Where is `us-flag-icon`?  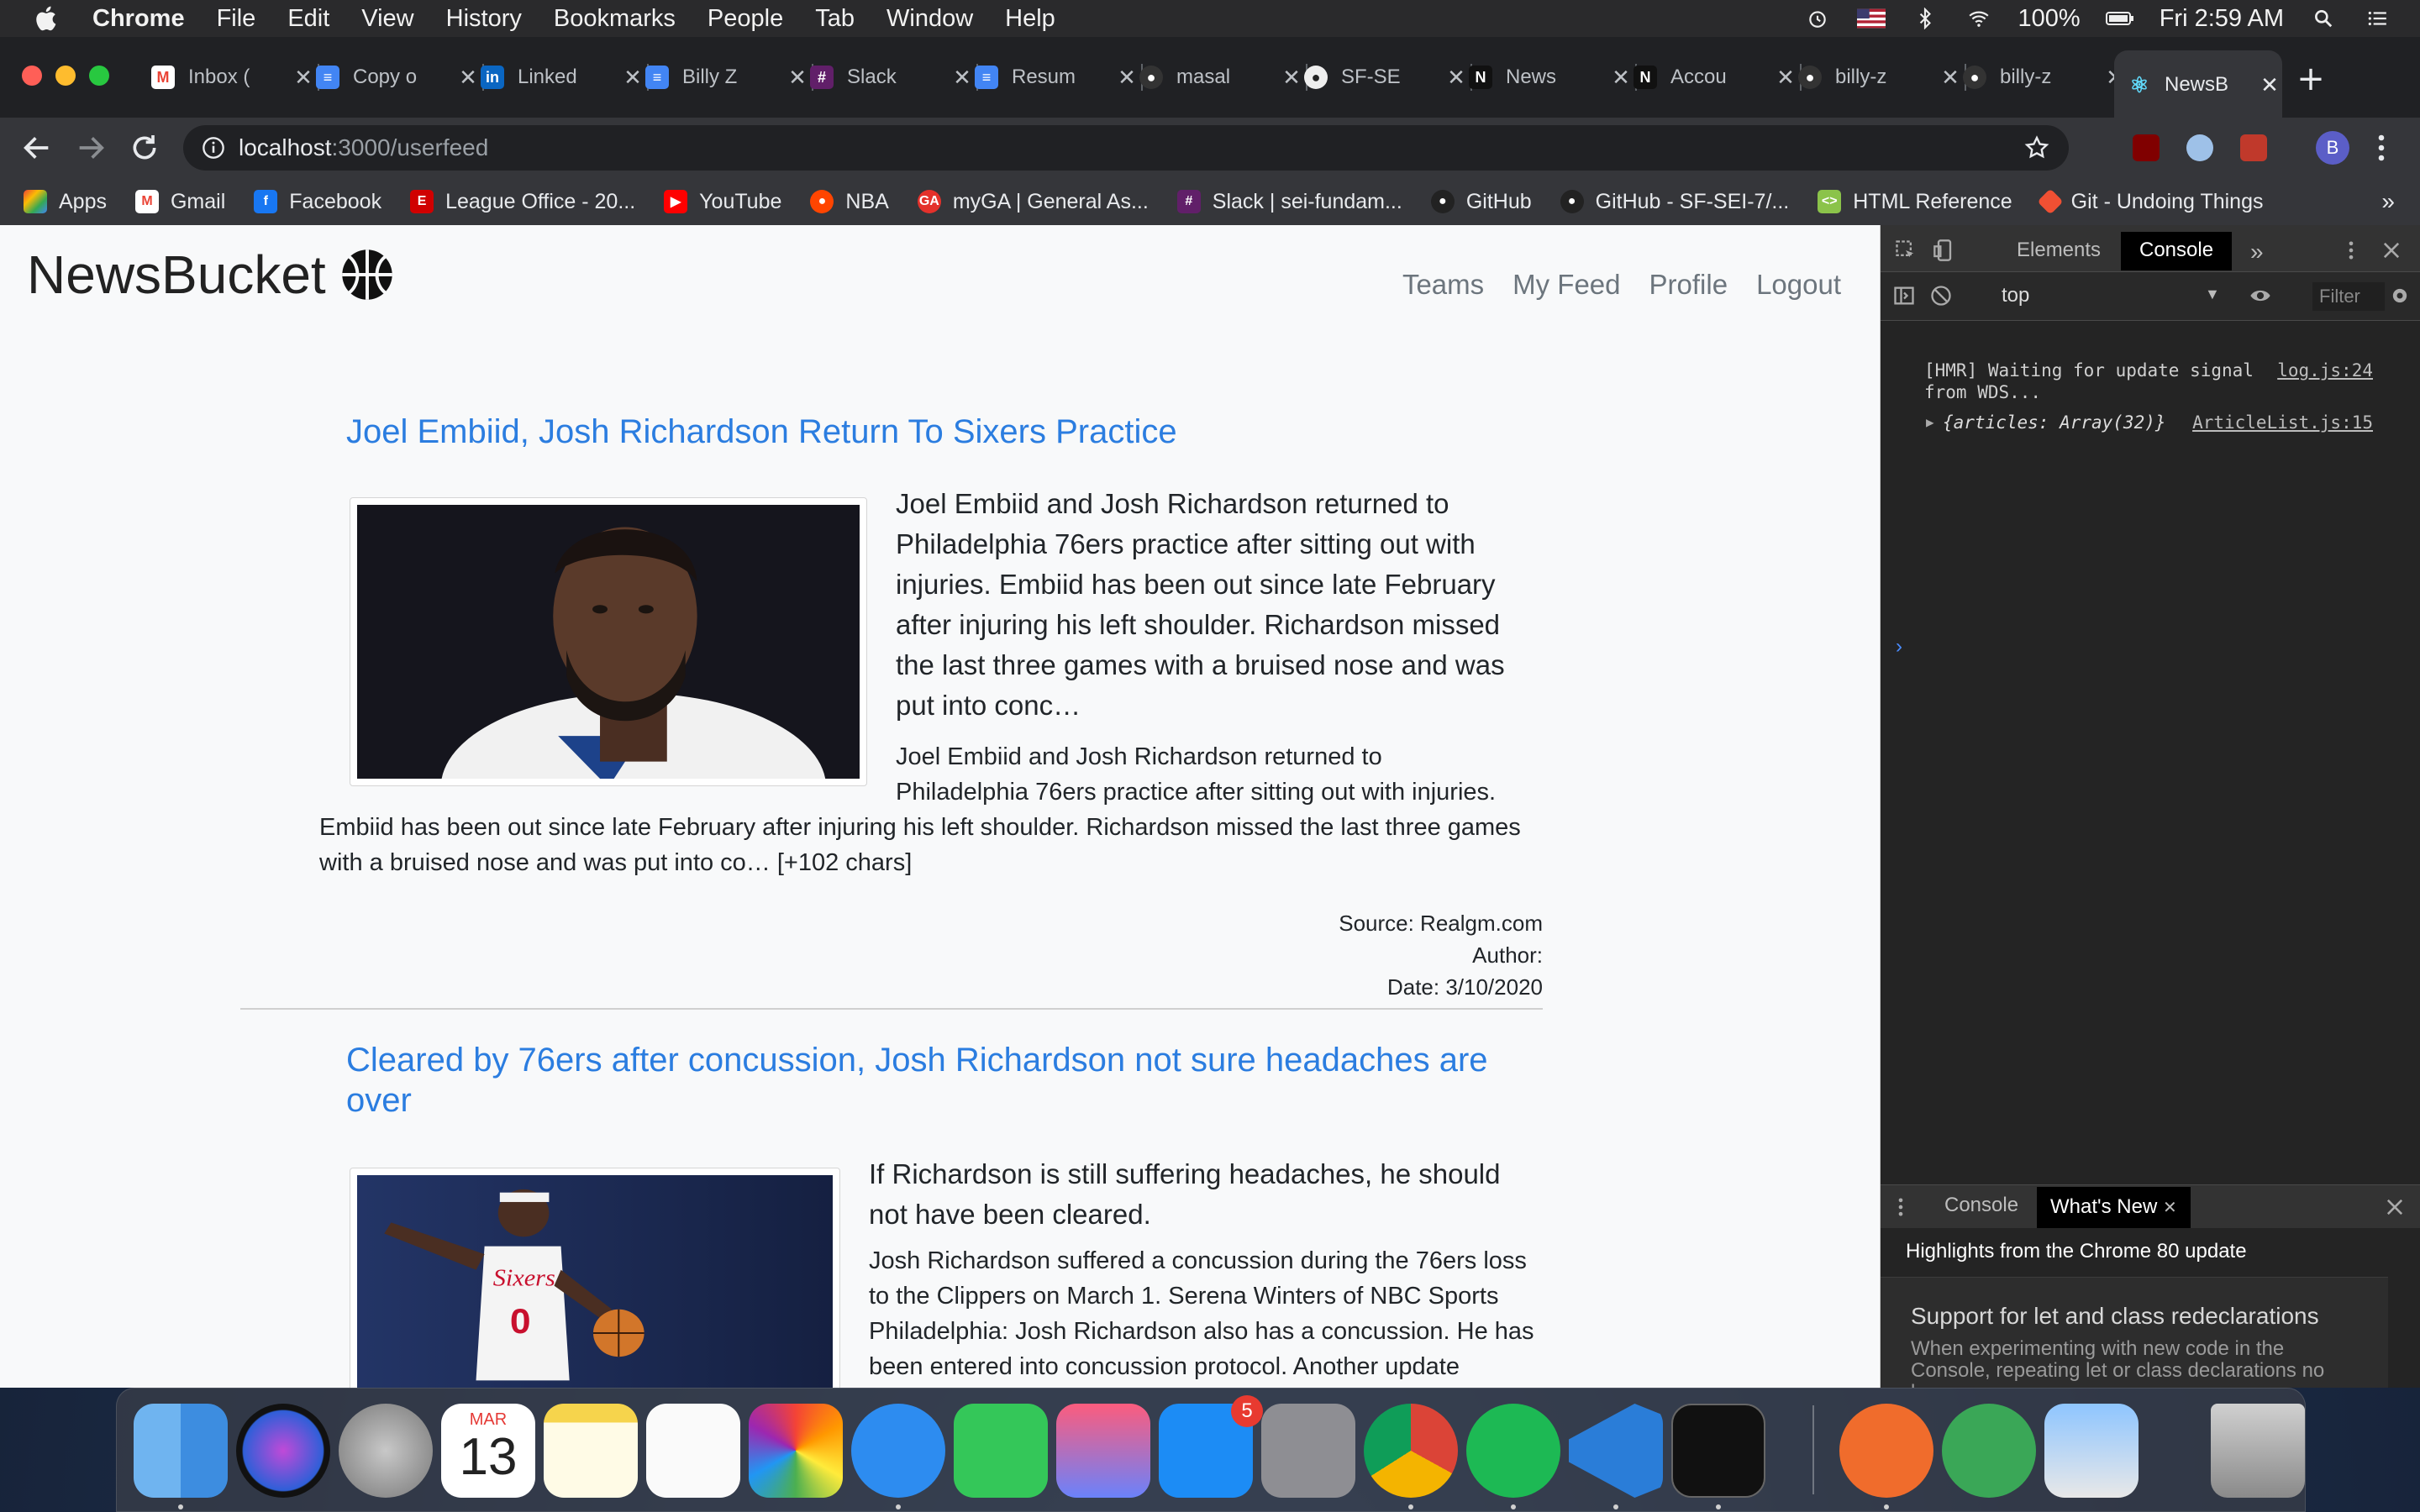 us-flag-icon is located at coordinates (1871, 18).